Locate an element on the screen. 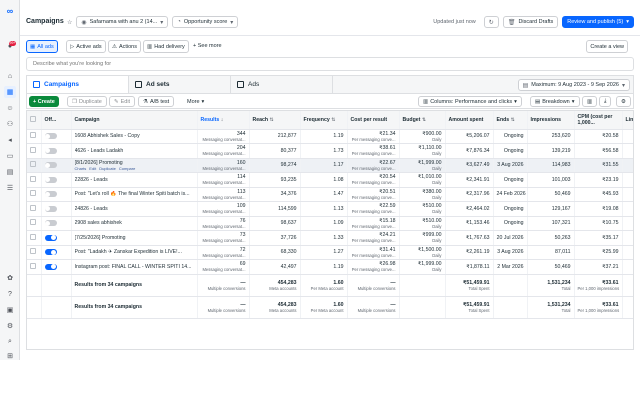  meta-ai-icon: ✿ is located at coordinates (10, 278).